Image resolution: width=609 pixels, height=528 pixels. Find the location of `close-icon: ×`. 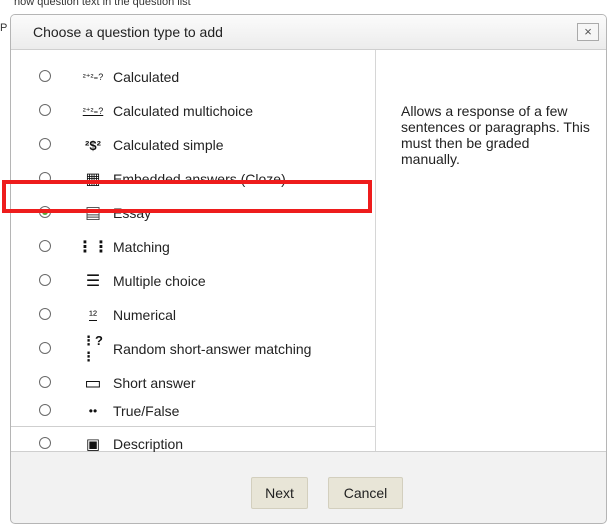

close-icon: × is located at coordinates (588, 31).